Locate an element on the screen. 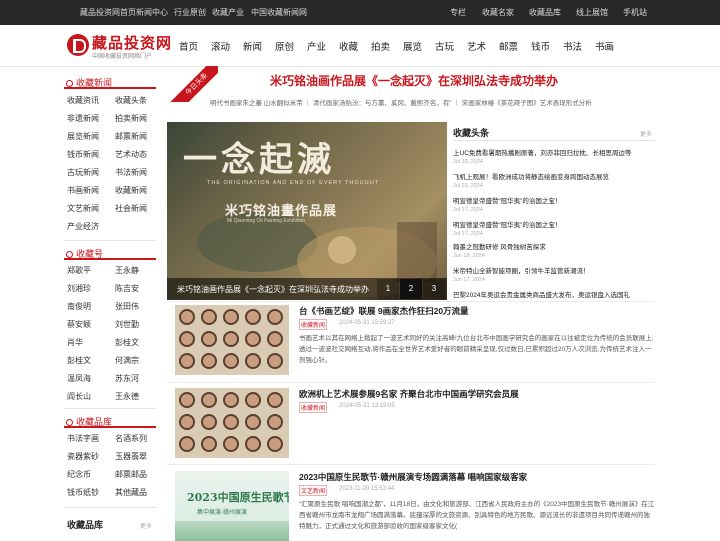  article-tag: 文艺新闻 is located at coordinates (313, 490).